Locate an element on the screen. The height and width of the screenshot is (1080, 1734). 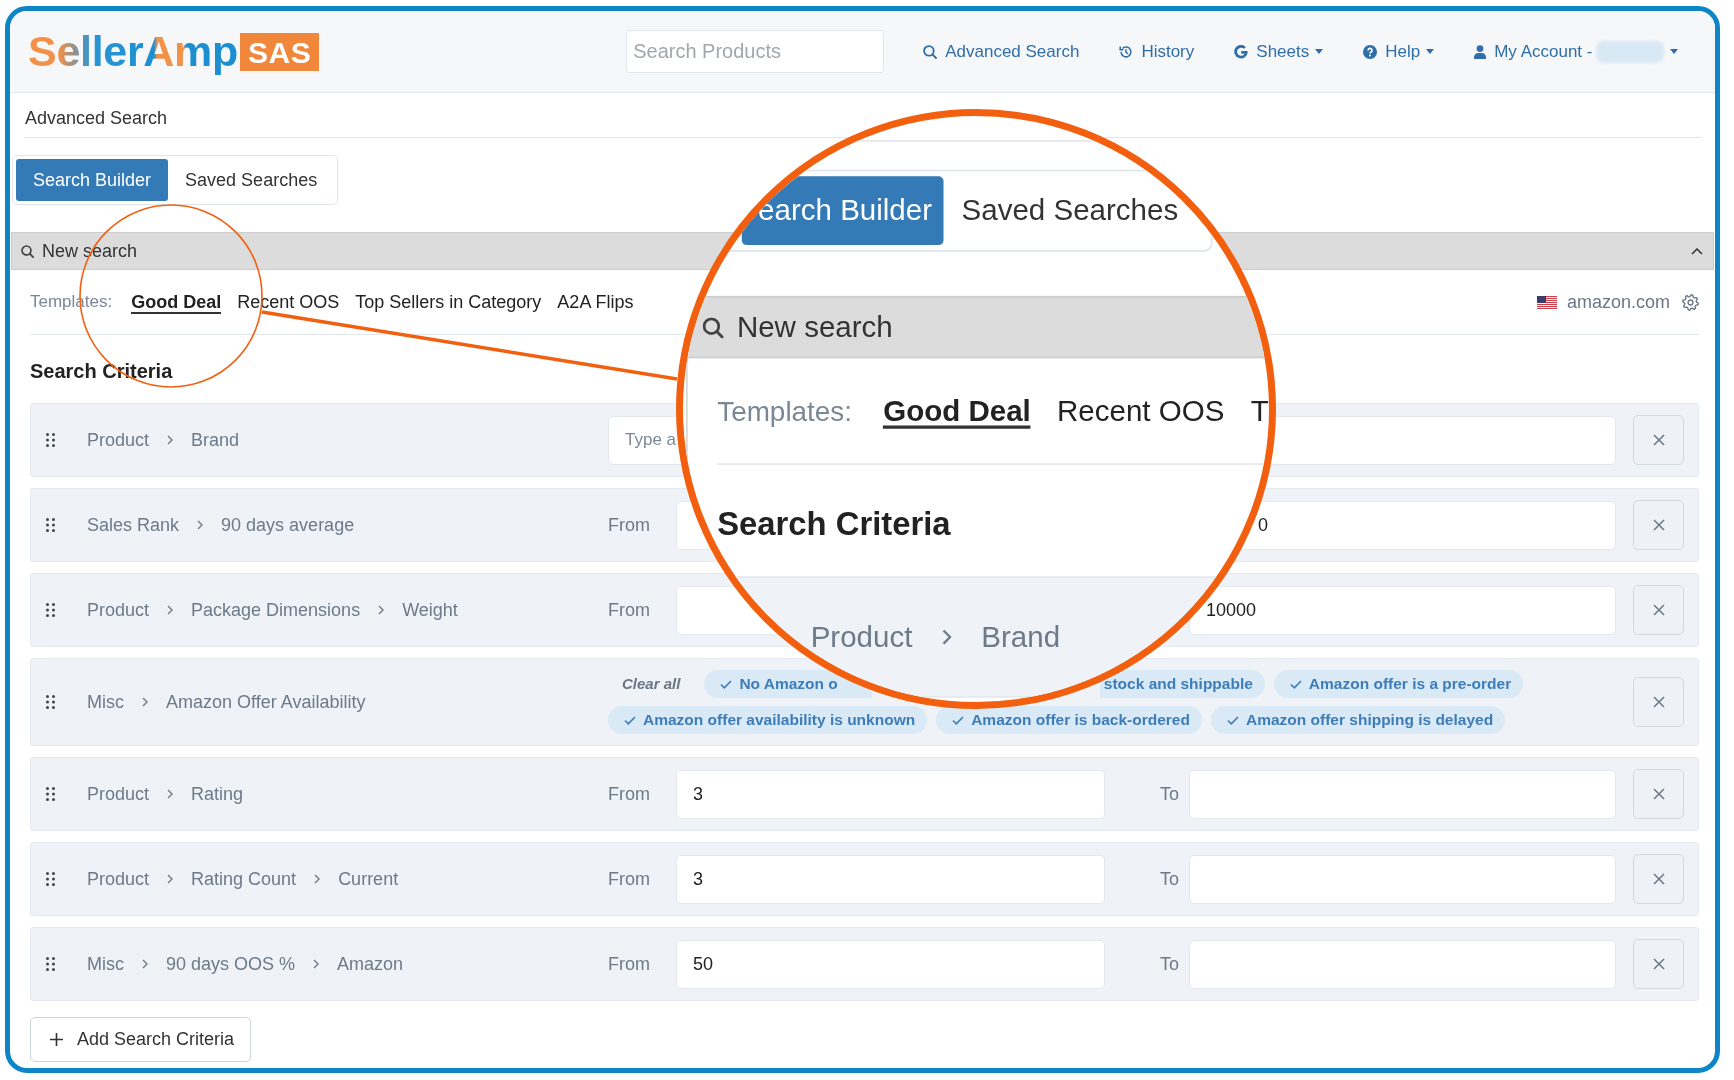
path-label: Package Dimensions is located at coordinates (276, 610).